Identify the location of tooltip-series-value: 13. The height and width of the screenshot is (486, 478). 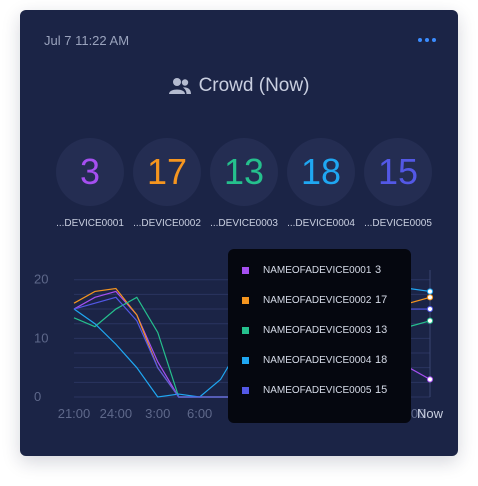
(381, 330).